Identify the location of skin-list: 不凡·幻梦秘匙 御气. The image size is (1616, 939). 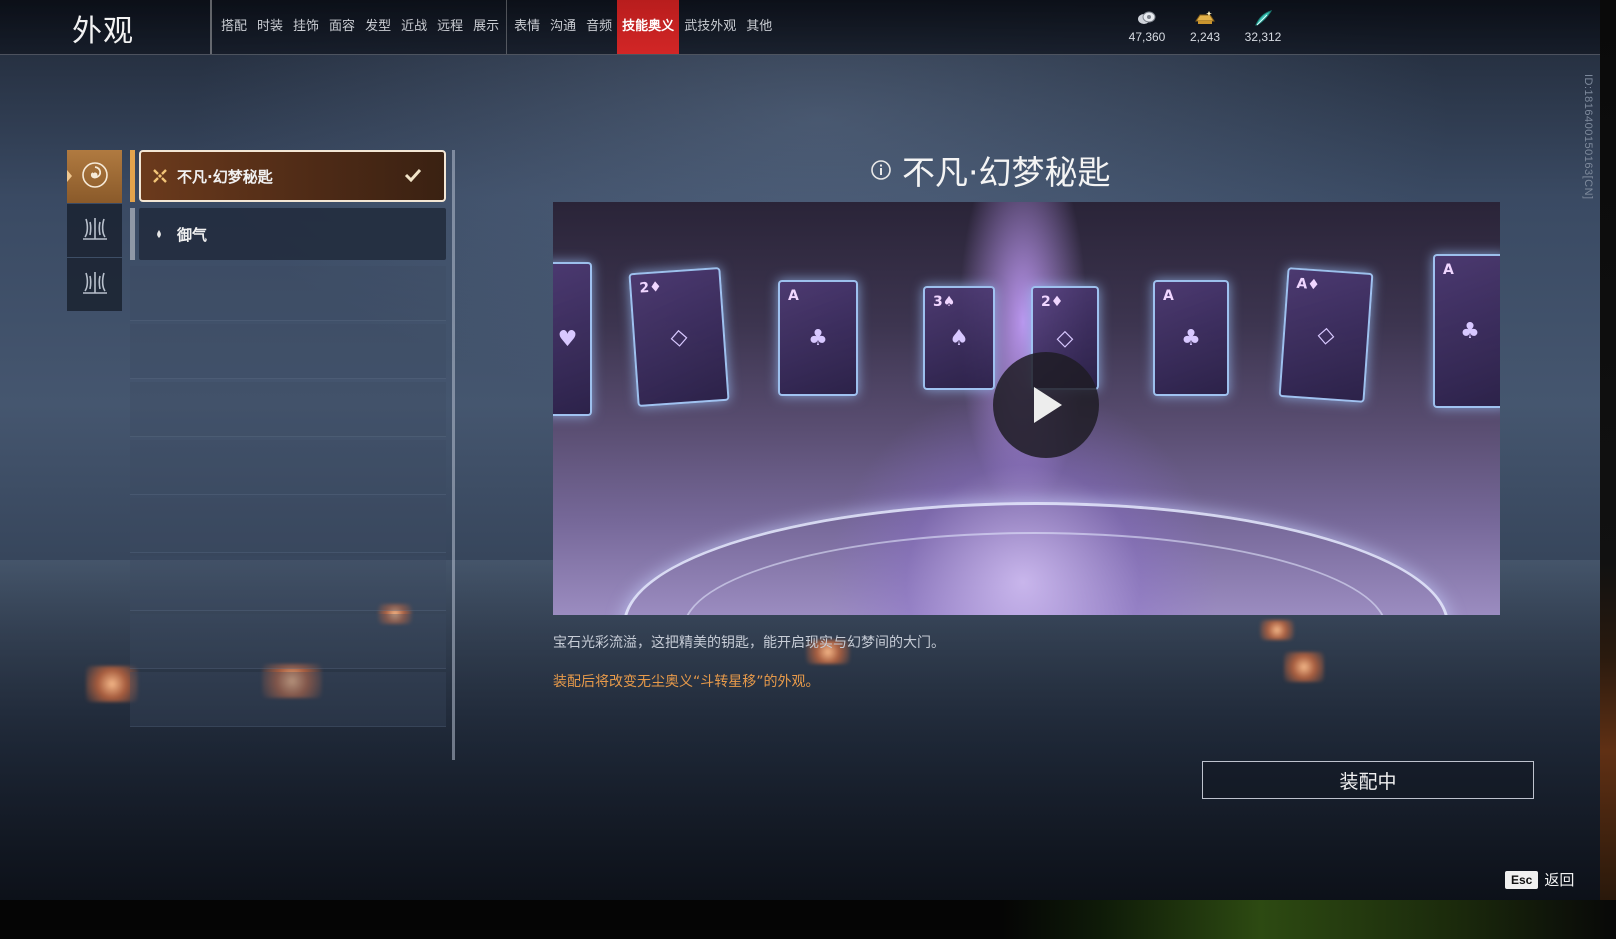
(288, 455).